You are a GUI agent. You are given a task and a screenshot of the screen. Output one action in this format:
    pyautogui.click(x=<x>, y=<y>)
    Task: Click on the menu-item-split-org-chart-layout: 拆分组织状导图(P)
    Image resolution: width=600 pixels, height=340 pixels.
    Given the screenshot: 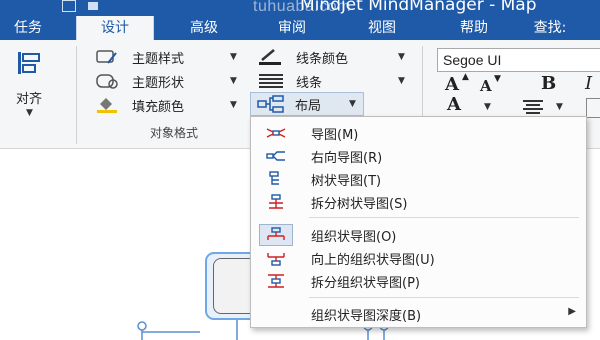 What is the action you would take?
    pyautogui.click(x=418, y=280)
    